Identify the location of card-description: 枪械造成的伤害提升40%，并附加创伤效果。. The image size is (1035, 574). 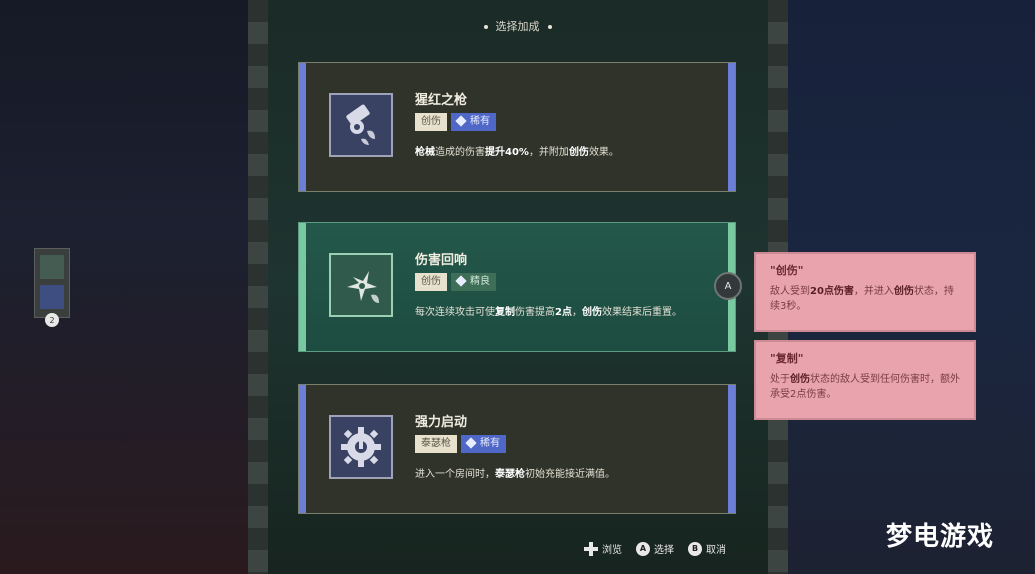
(517, 150).